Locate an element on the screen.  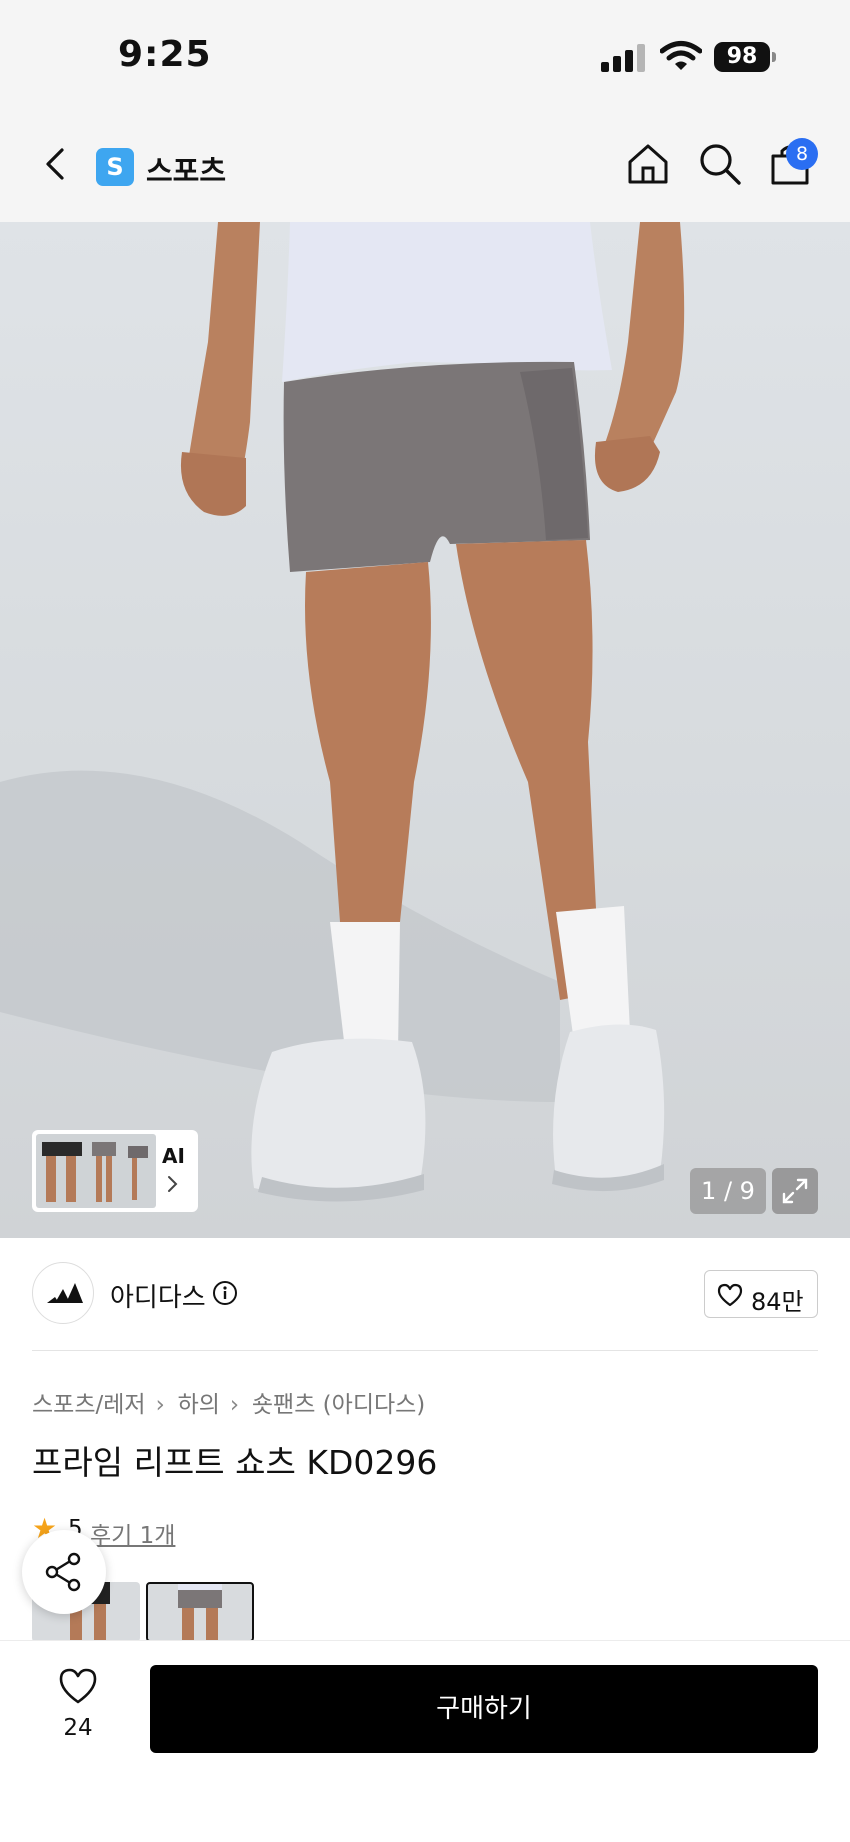
chevron-right-icon is located at coordinates (173, 1184).